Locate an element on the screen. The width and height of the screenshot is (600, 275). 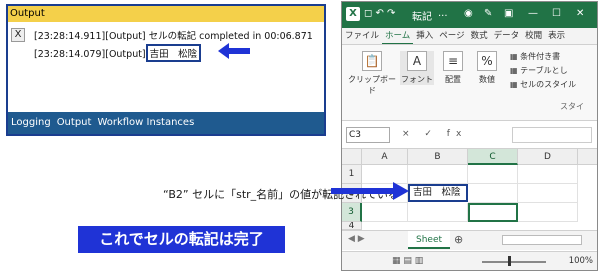
tab-review: 校閲 is located at coordinates (533, 36).